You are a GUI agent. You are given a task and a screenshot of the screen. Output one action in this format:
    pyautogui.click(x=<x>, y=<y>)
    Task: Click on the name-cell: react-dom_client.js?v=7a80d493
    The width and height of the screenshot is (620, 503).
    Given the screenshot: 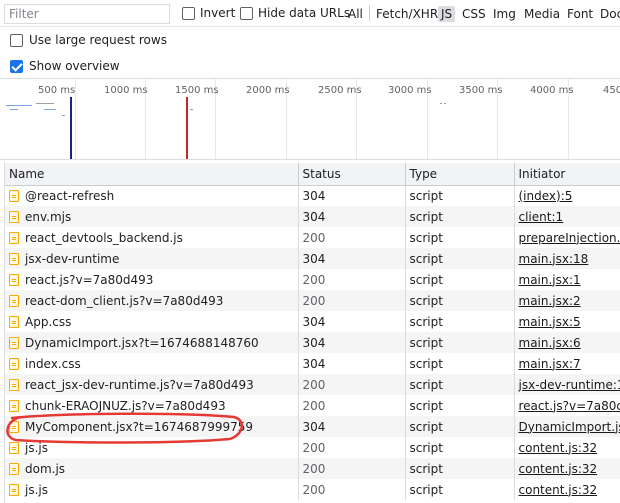 What is the action you would take?
    pyautogui.click(x=152, y=300)
    